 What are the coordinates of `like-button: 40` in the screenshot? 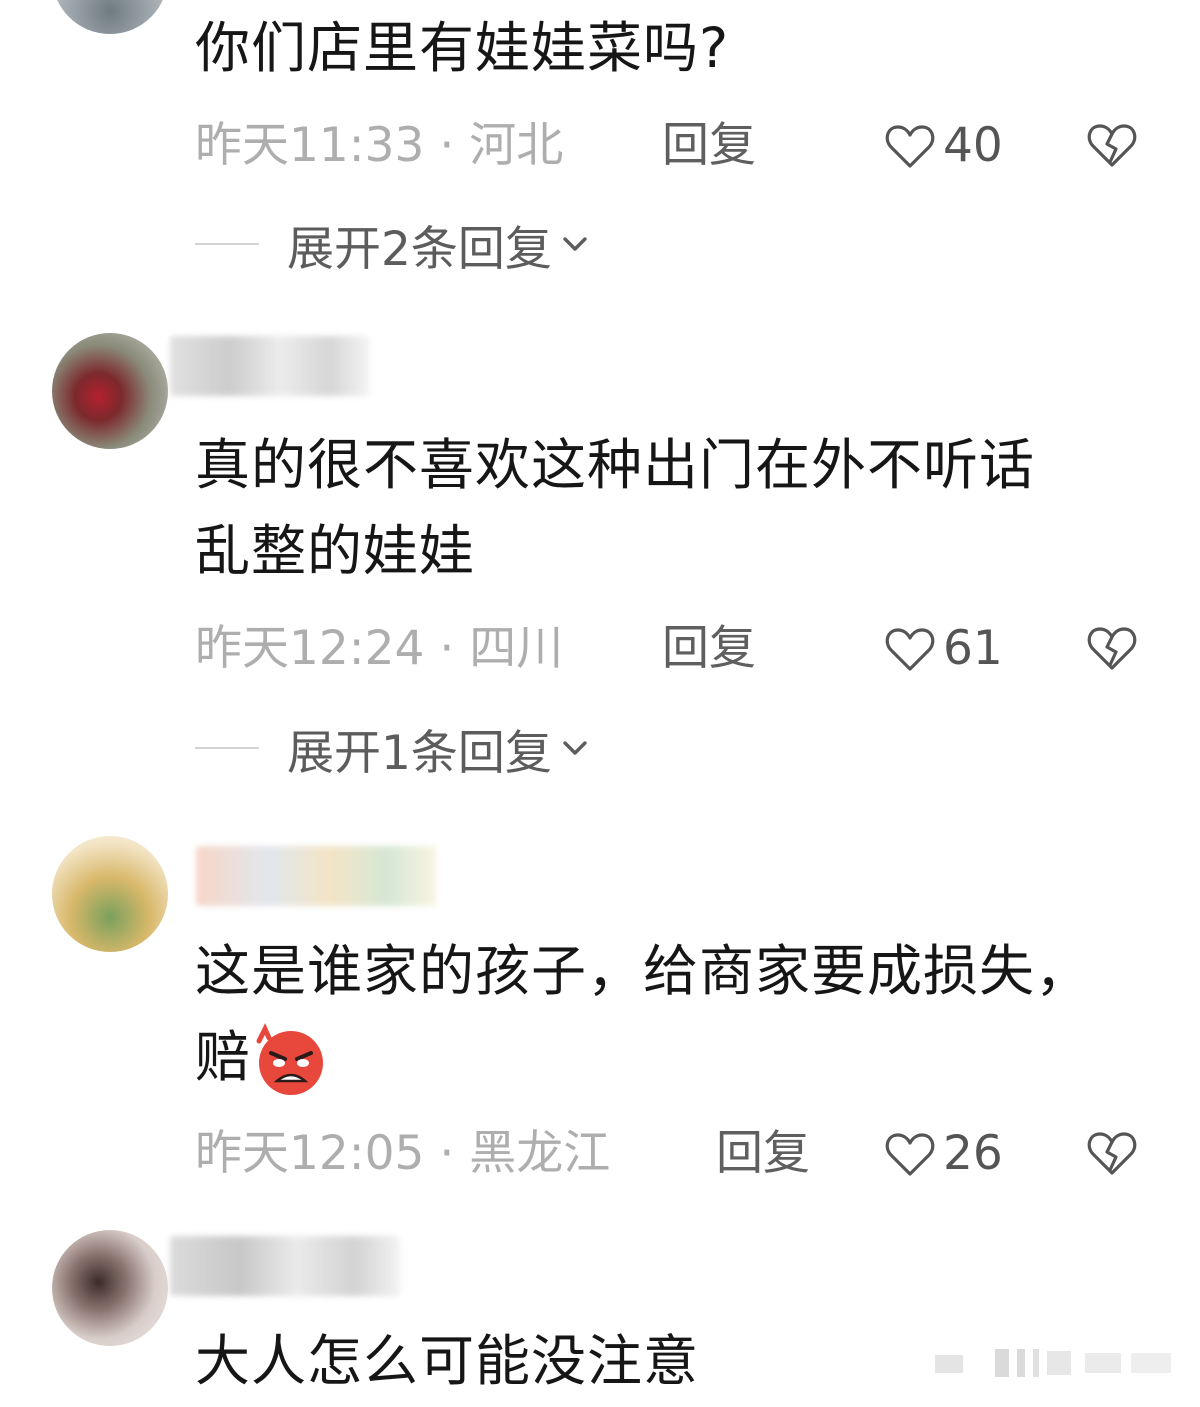 It's located at (944, 146).